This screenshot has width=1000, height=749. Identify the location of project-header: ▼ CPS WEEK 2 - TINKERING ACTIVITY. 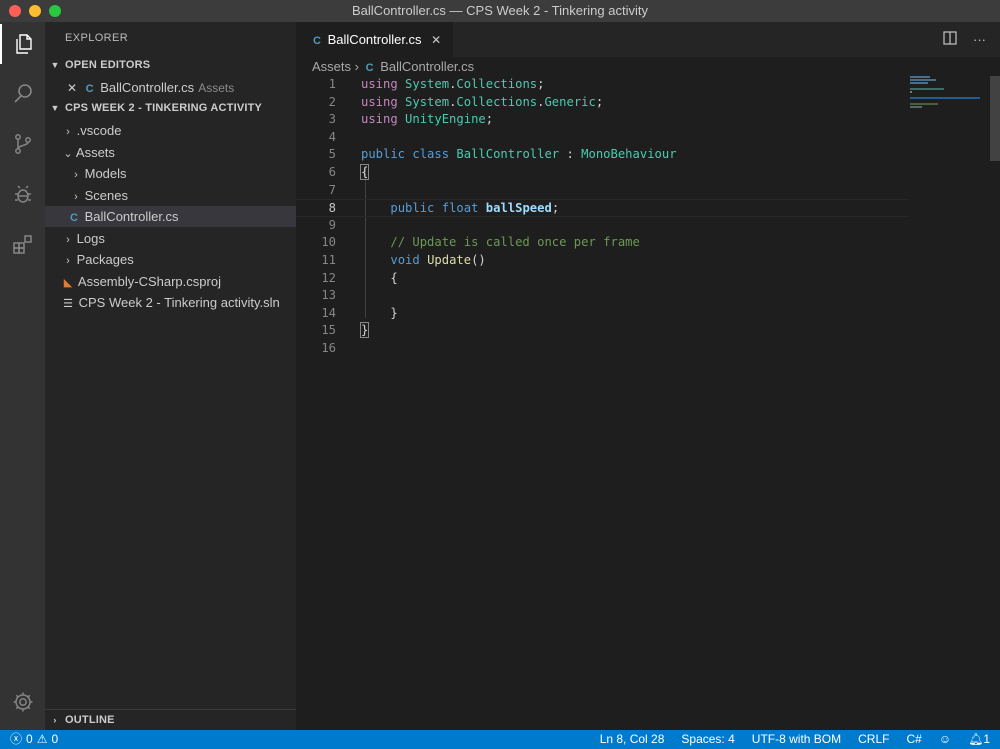
(170, 108).